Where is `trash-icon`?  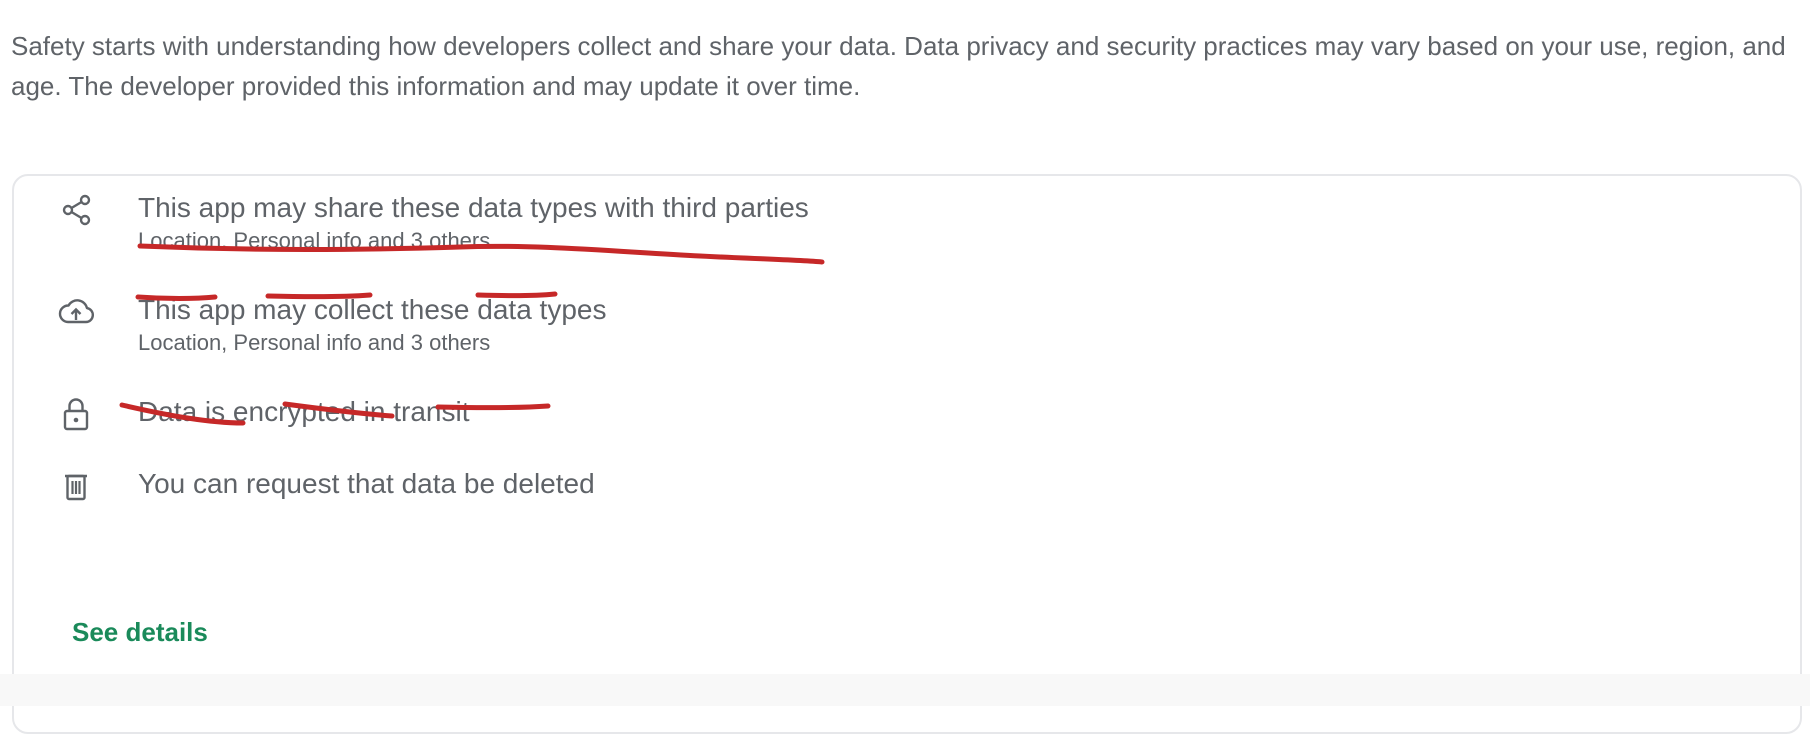 trash-icon is located at coordinates (76, 486).